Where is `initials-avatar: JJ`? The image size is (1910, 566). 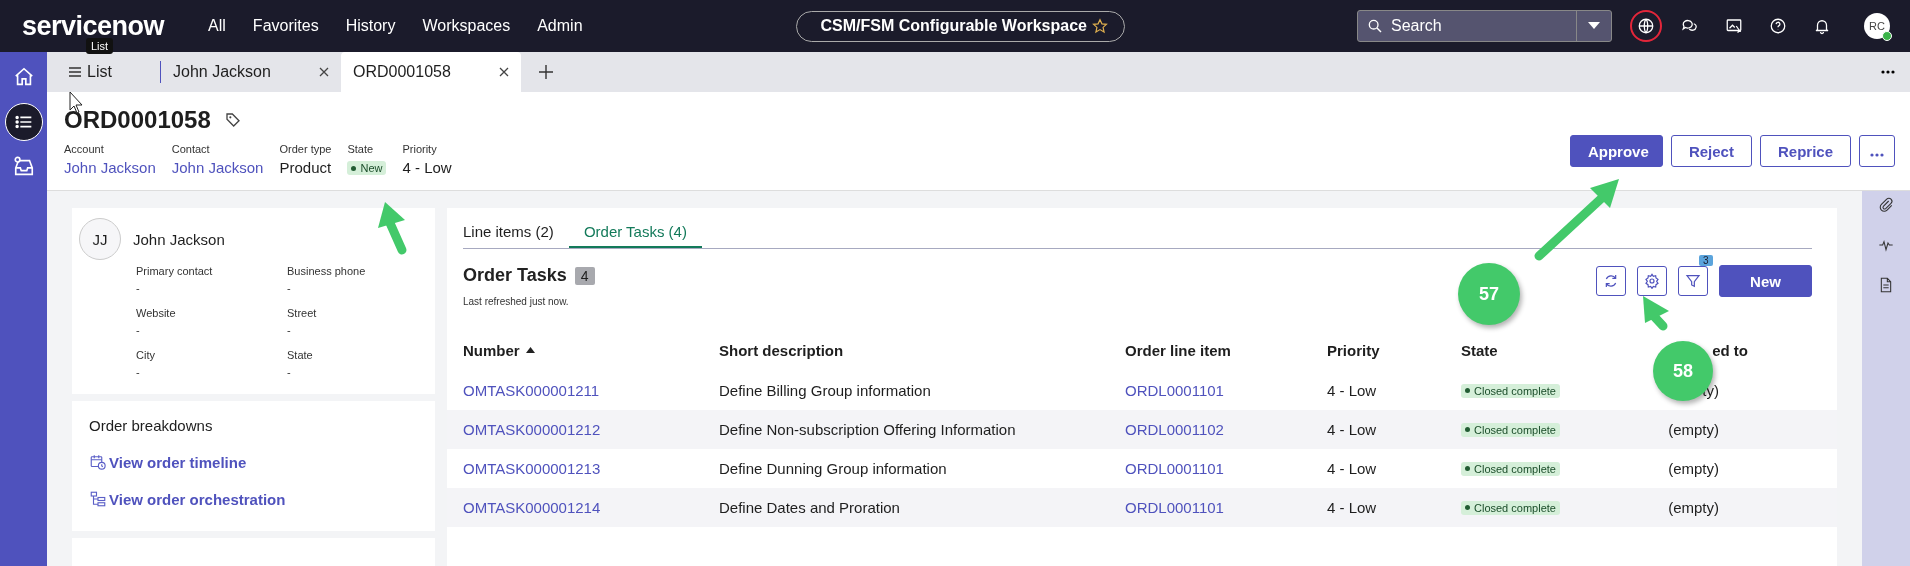 initials-avatar: JJ is located at coordinates (100, 239).